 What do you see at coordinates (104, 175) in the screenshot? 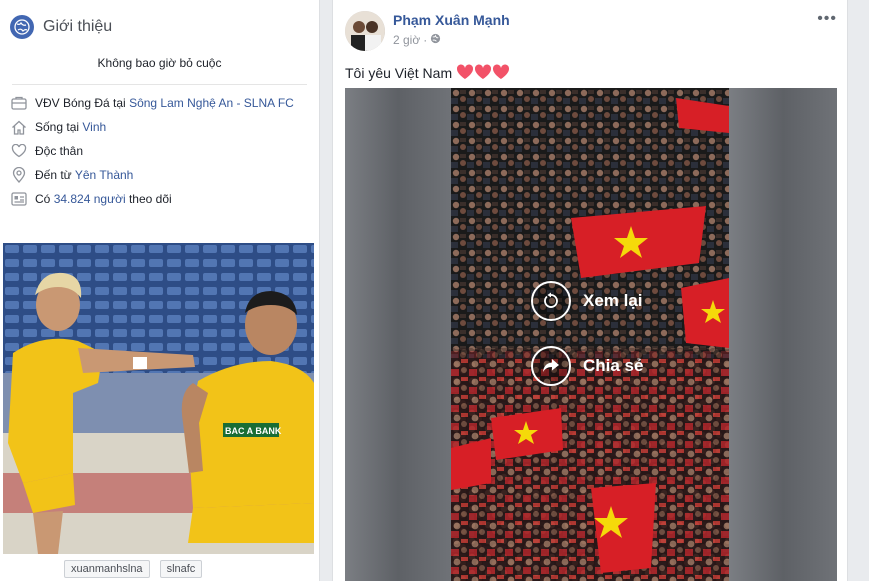
I see `hometown-link: Yên Thành` at bounding box center [104, 175].